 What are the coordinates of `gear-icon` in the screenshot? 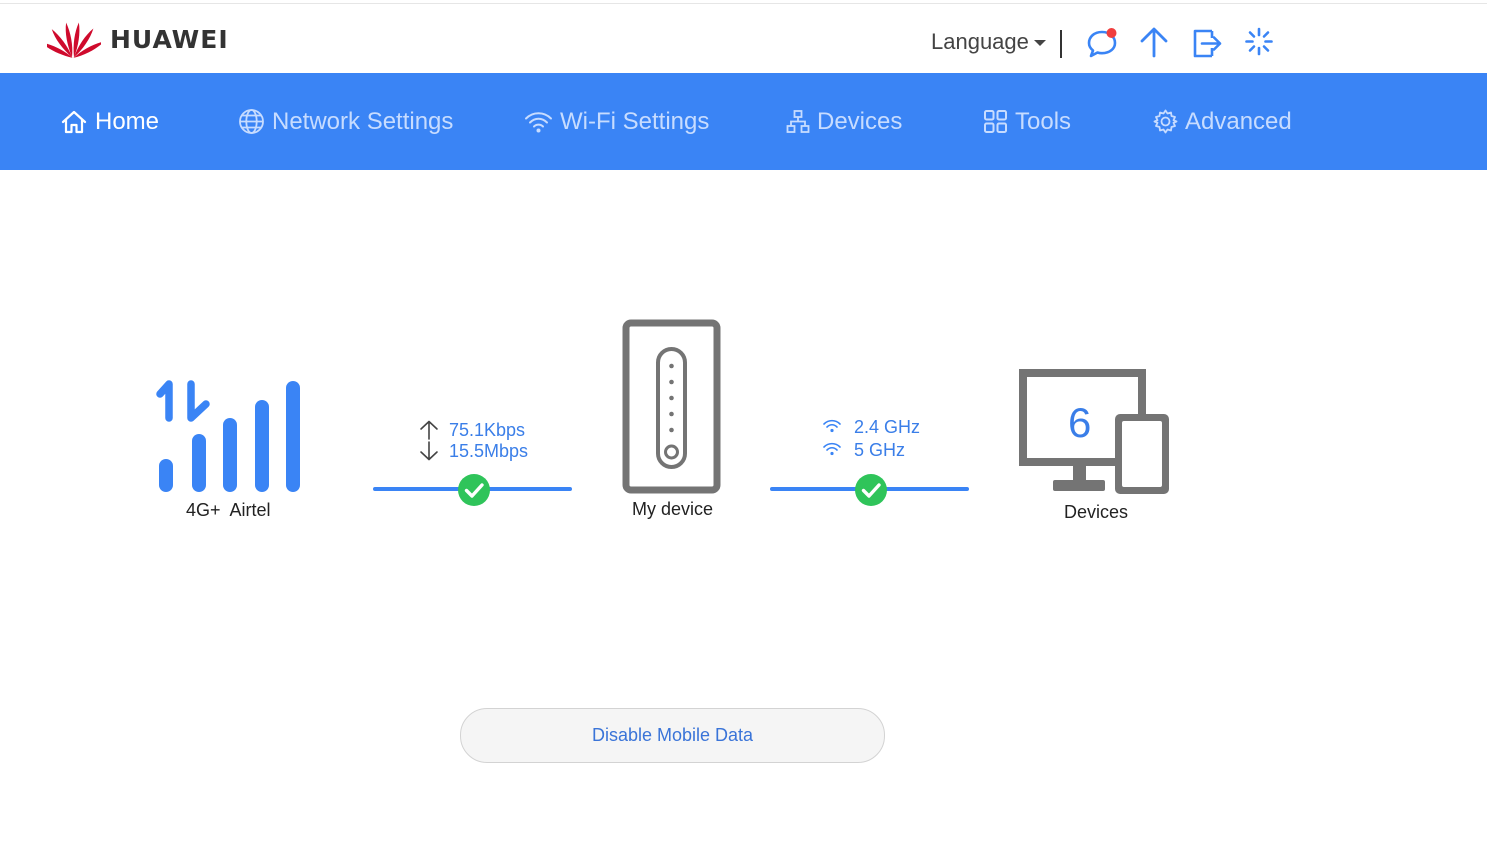 It's located at (1165, 121).